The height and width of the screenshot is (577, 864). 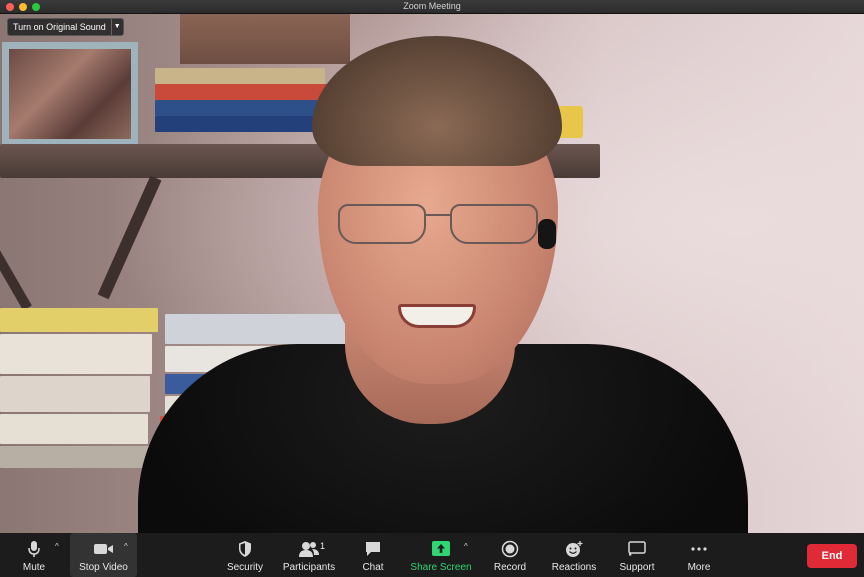 What do you see at coordinates (574, 567) in the screenshot?
I see `reactions-label: Reactions` at bounding box center [574, 567].